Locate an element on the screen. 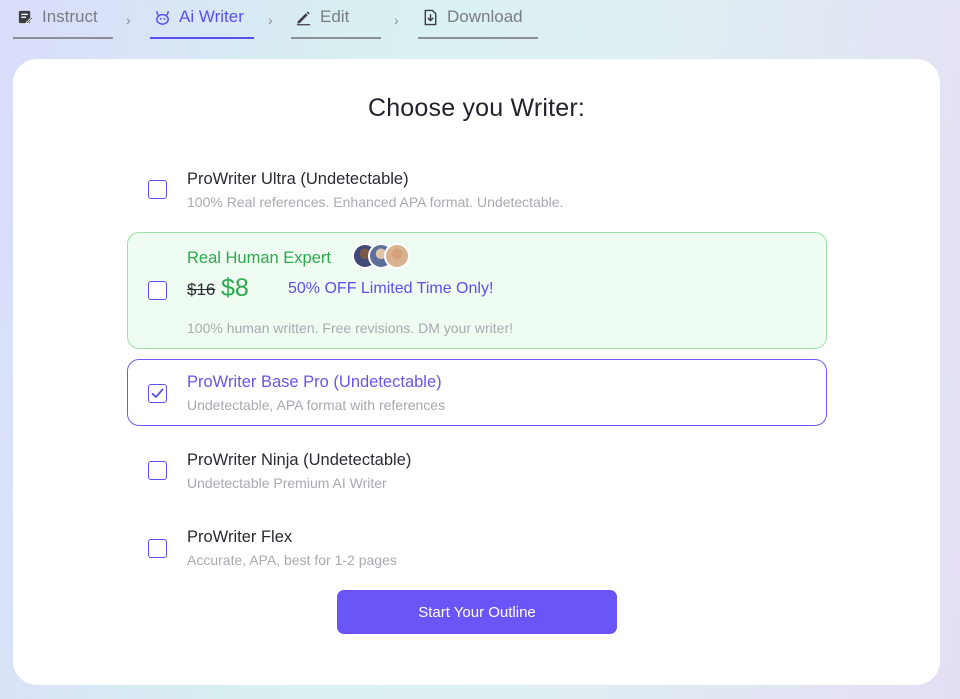 Image resolution: width=960 pixels, height=699 pixels. step-label: Instruct is located at coordinates (70, 16).